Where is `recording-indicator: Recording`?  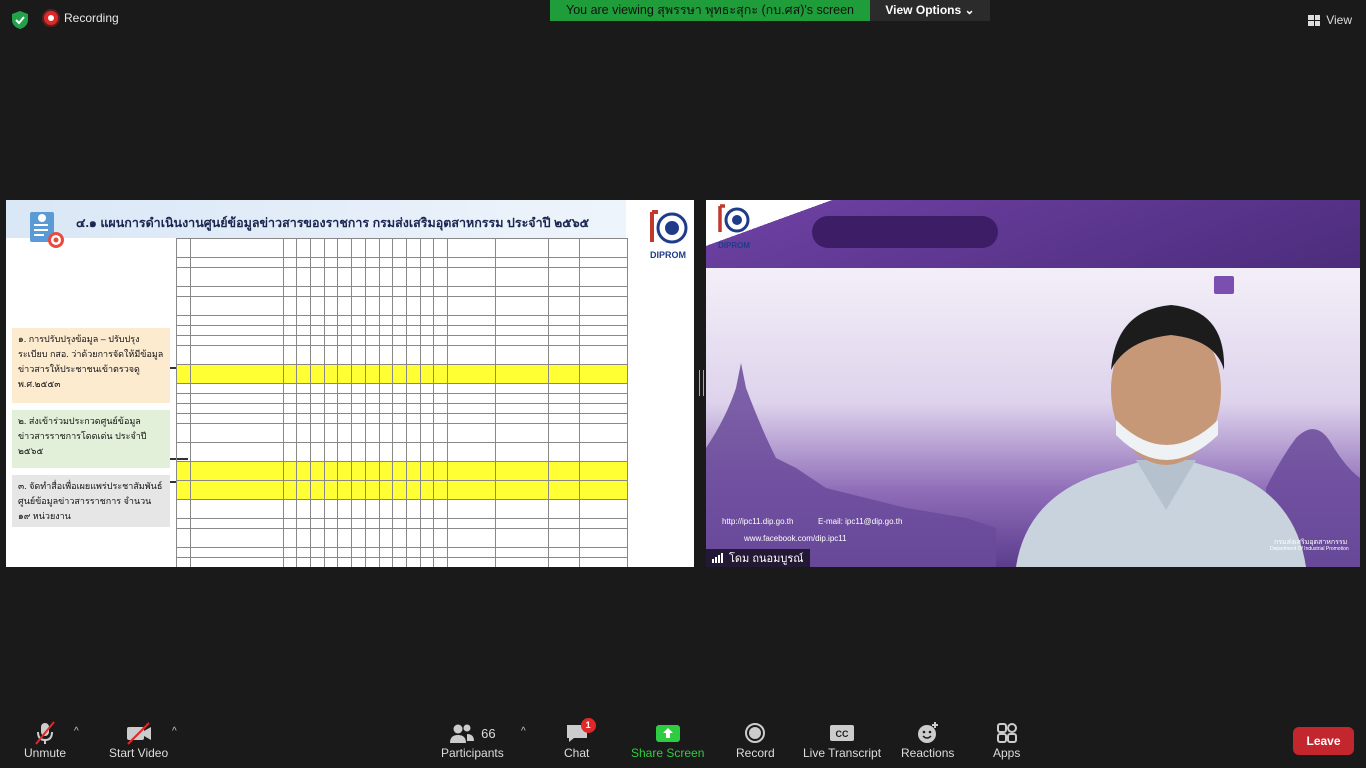 recording-indicator: Recording is located at coordinates (81, 18).